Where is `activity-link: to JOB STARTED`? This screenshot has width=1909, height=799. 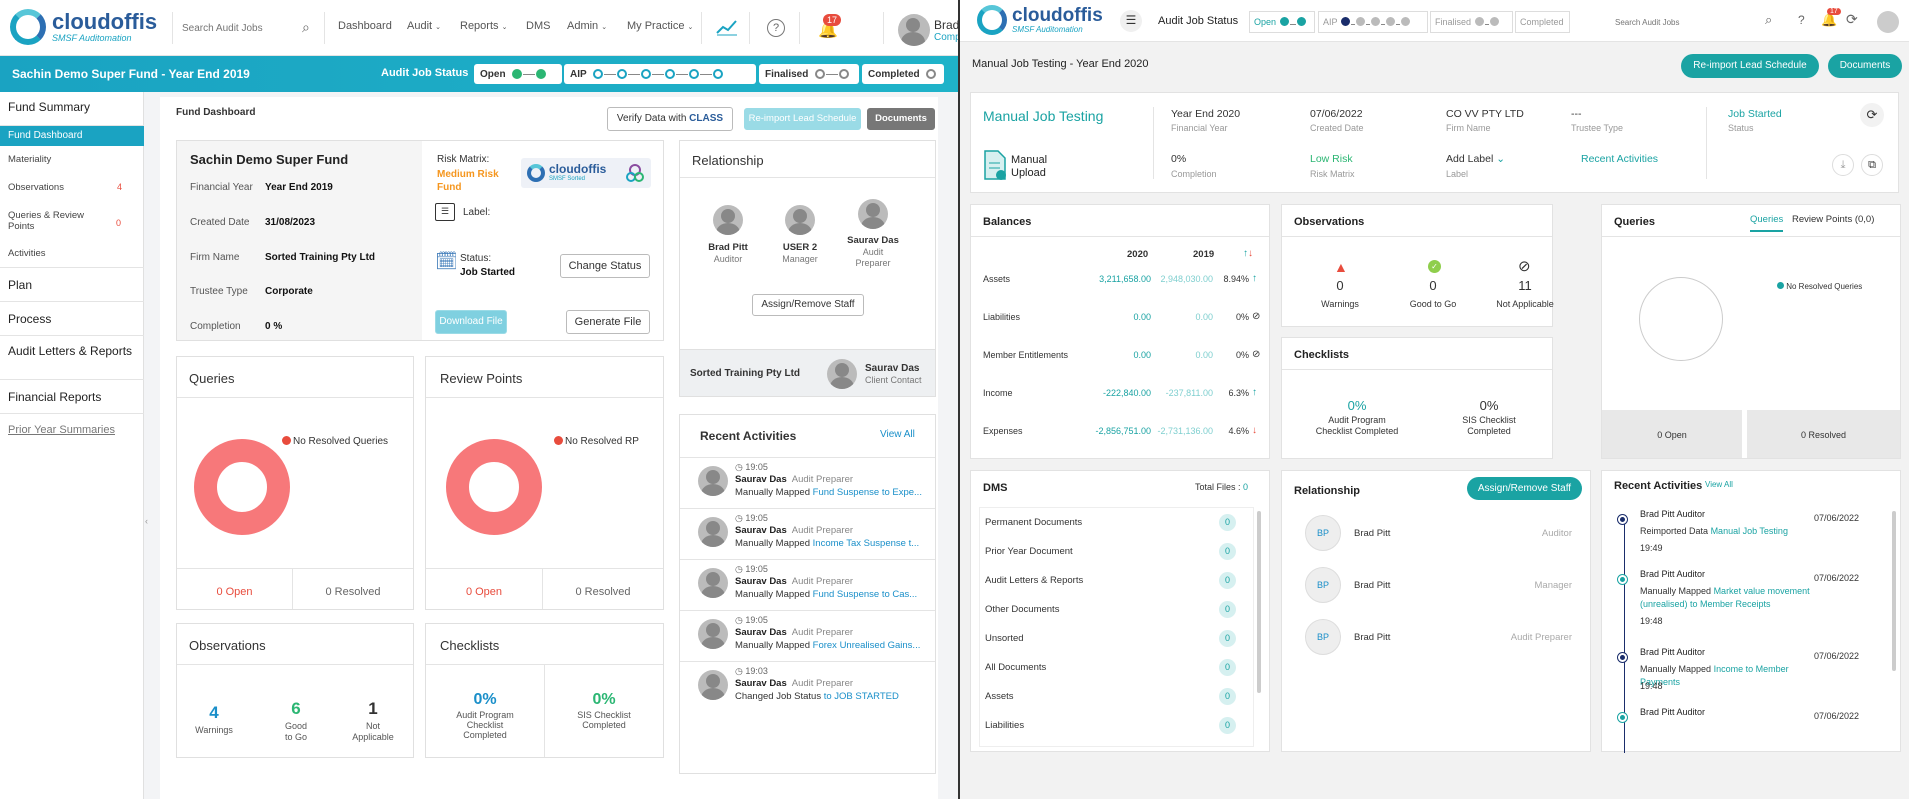 activity-link: to JOB STARTED is located at coordinates (861, 696).